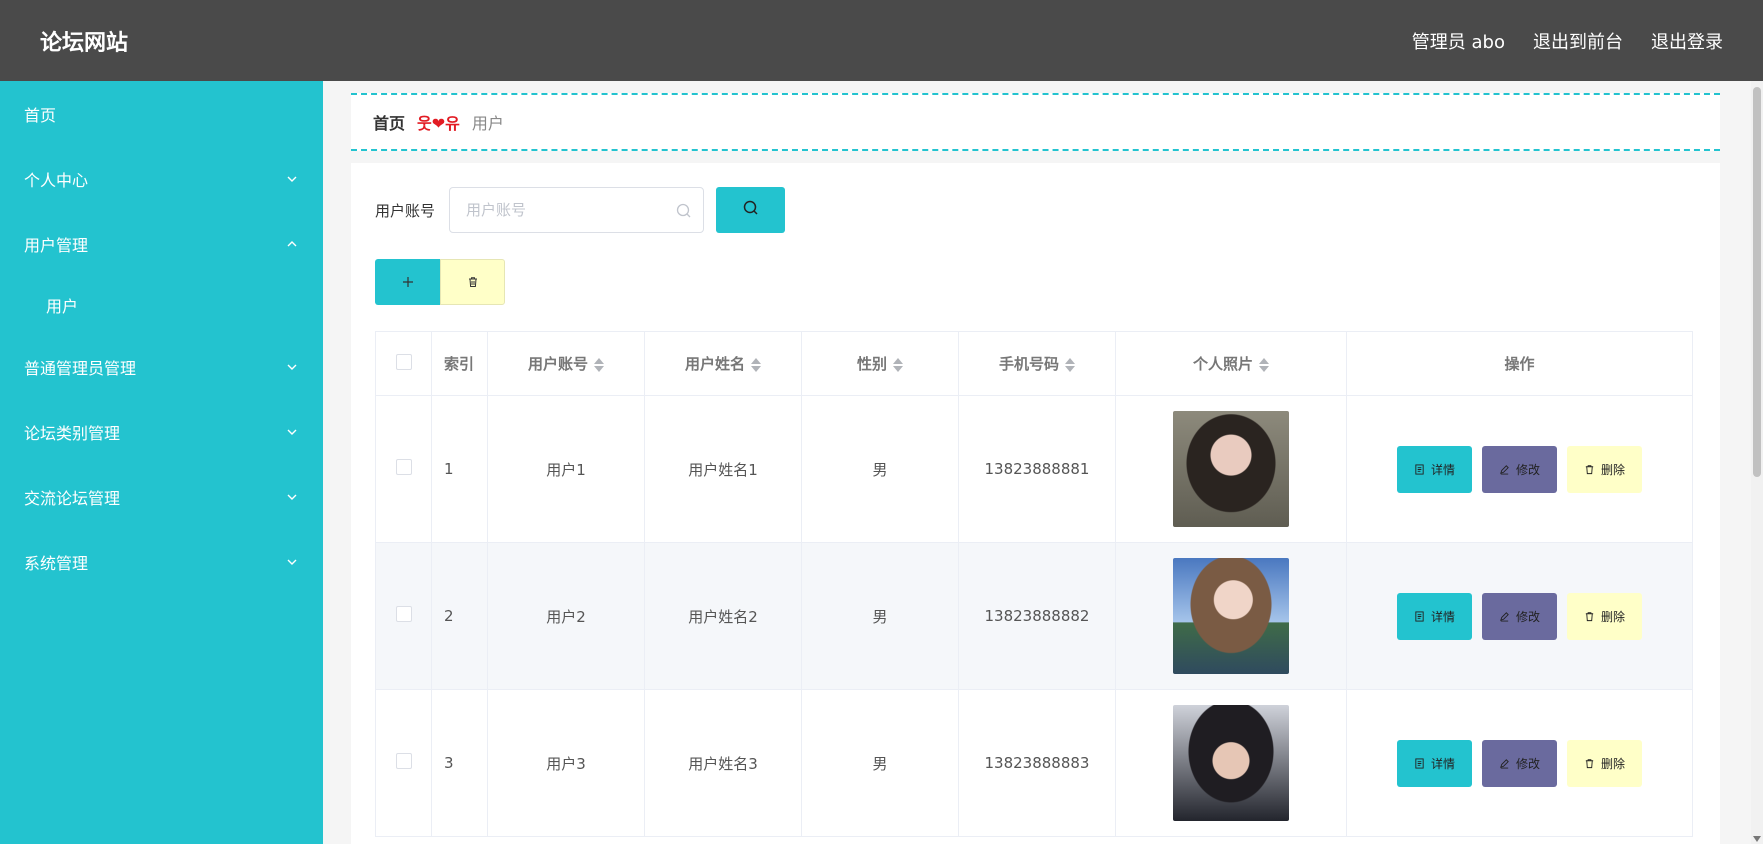  I want to click on header-actions: 管理员 abo 退出到前台 退出登录, so click(1567, 41).